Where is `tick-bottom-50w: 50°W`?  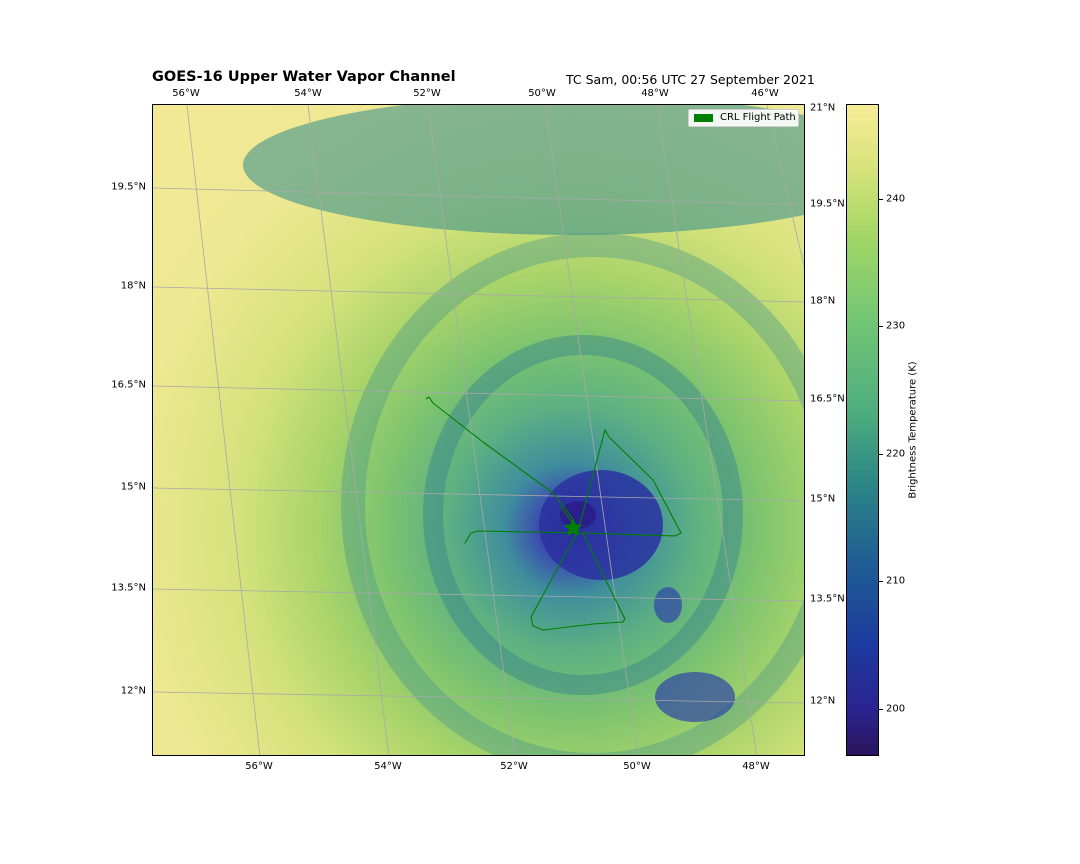 tick-bottom-50w: 50°W is located at coordinates (637, 766).